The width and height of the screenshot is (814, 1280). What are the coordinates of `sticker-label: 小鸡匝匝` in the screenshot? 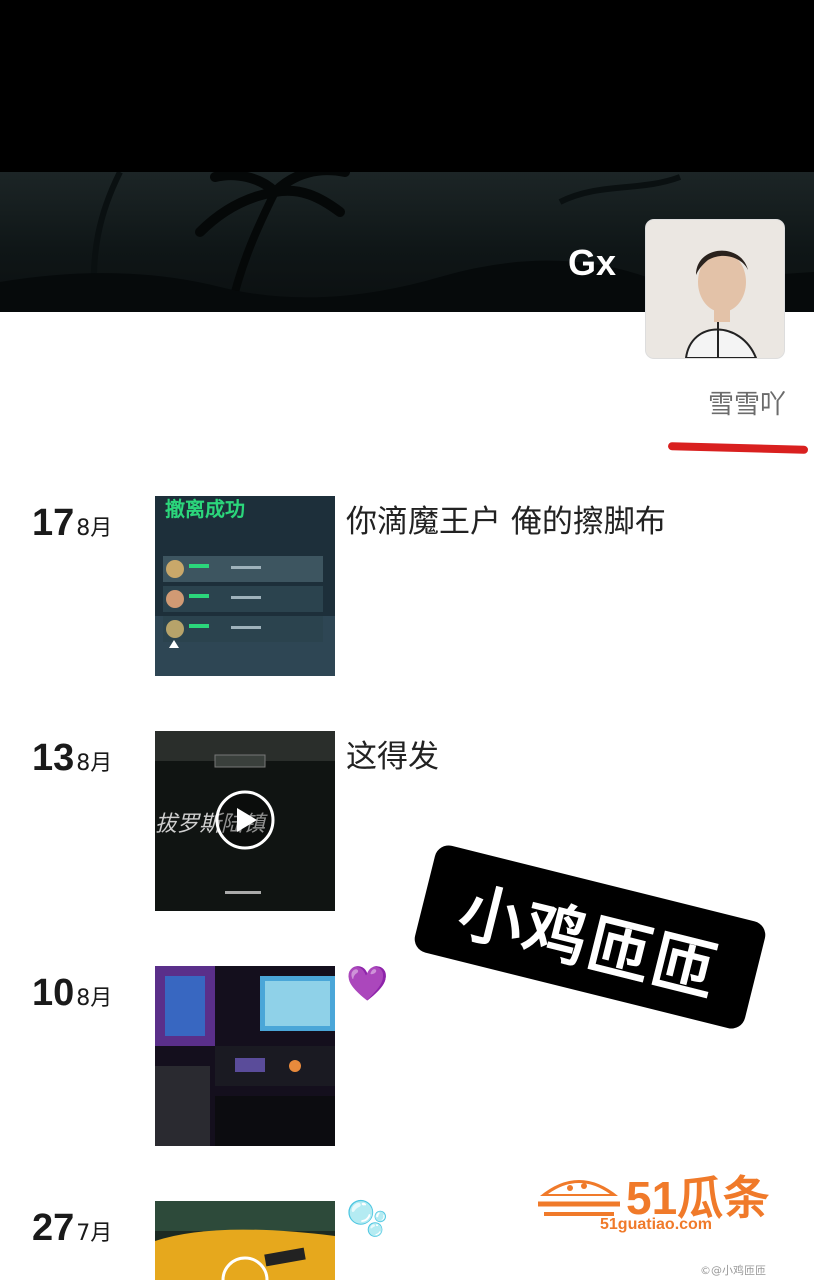 It's located at (590, 937).